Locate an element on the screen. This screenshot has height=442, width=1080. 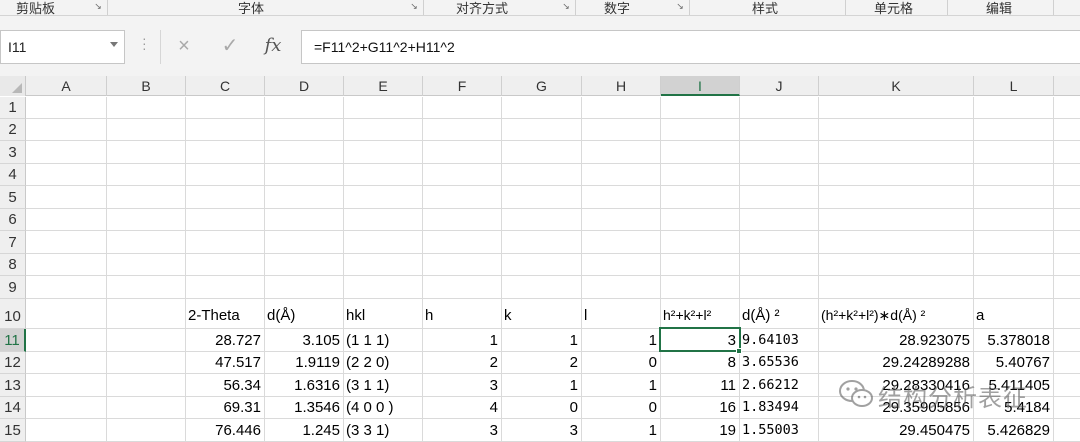
cell-g14: 0 is located at coordinates (541, 407).